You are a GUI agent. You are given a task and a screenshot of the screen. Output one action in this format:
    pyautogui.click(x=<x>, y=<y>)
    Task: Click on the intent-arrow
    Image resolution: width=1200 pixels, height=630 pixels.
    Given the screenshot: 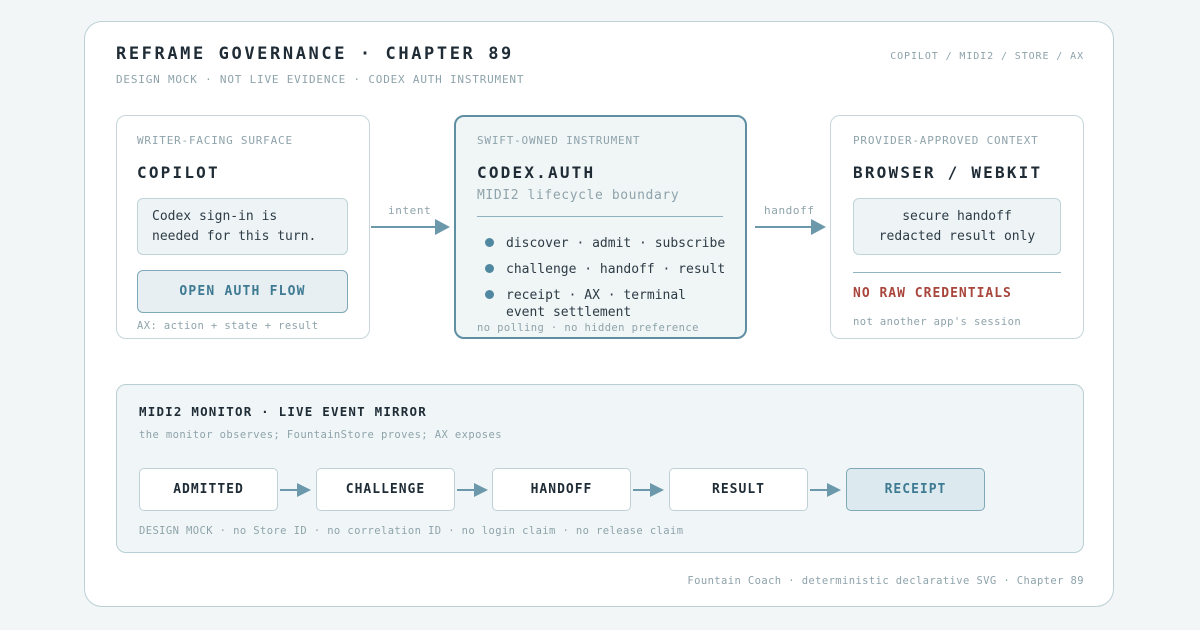 What is the action you would take?
    pyautogui.click(x=410, y=227)
    